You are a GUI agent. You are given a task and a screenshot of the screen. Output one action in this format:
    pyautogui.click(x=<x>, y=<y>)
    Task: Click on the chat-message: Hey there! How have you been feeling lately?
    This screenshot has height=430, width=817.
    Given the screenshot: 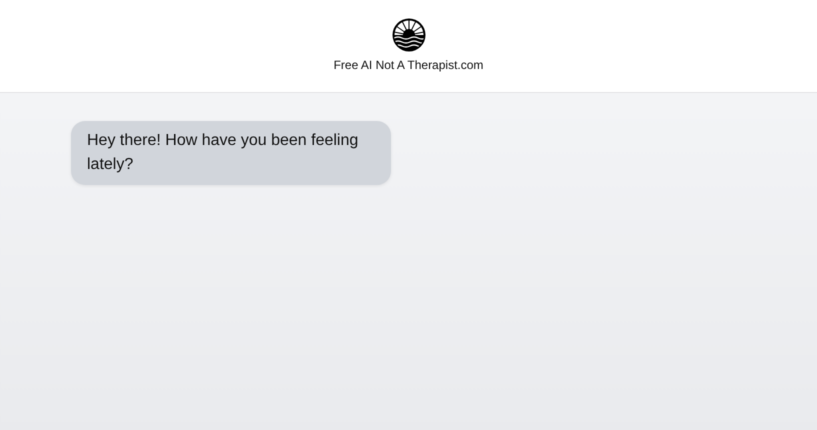 What is the action you would take?
    pyautogui.click(x=231, y=153)
    